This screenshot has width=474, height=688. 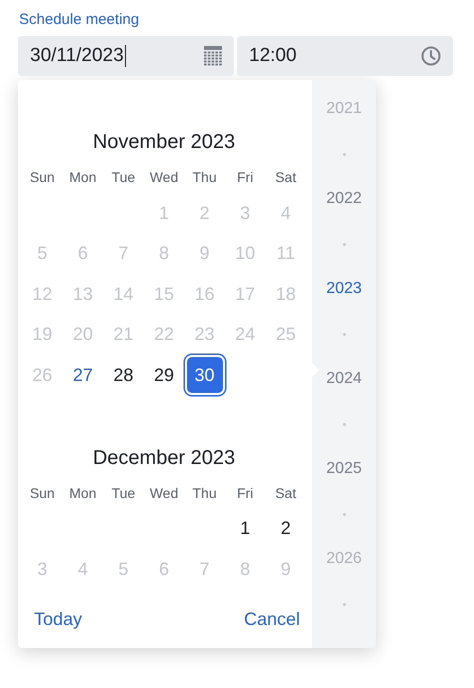 What do you see at coordinates (204, 375) in the screenshot?
I see `calendar-day: 30` at bounding box center [204, 375].